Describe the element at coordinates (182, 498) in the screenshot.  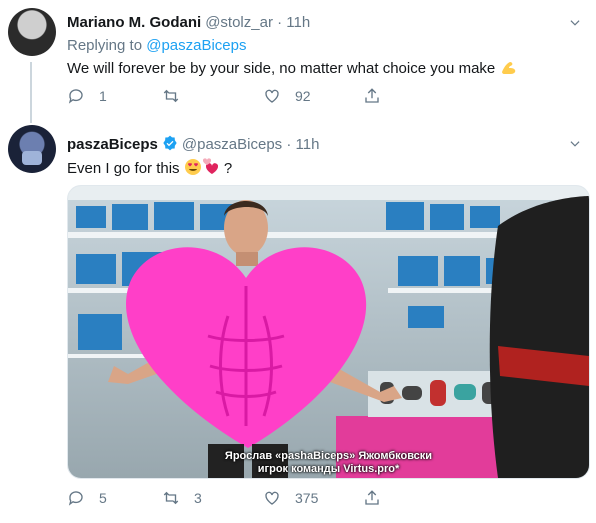
I see `retweet-button: 3` at that location.